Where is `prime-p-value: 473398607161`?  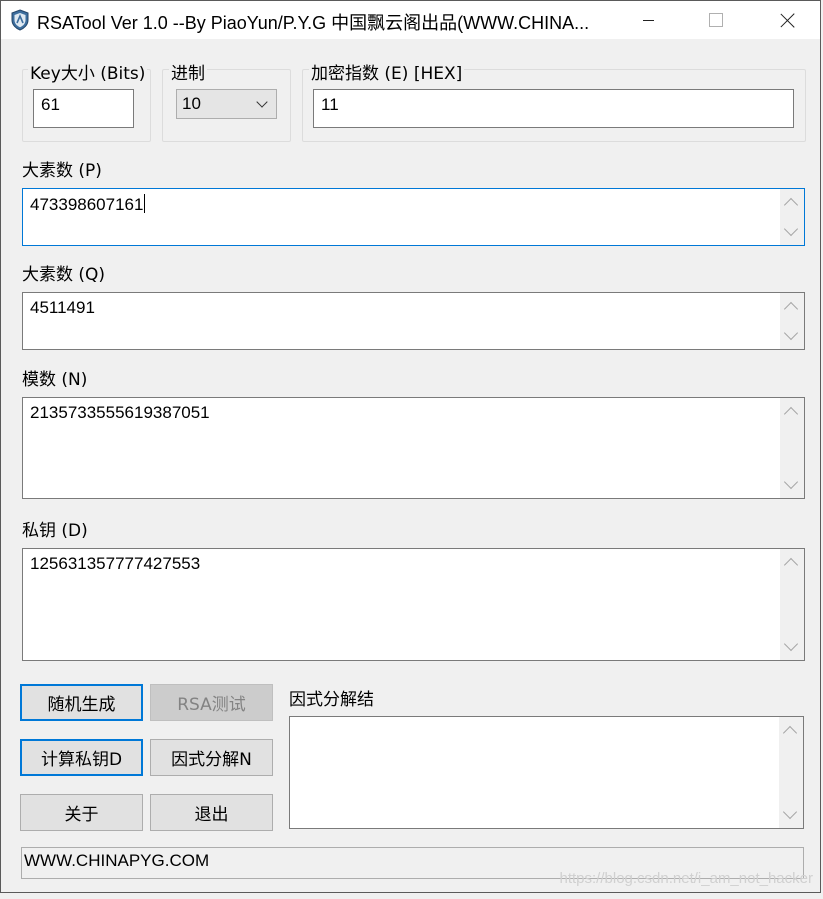 prime-p-value: 473398607161 is located at coordinates (87, 204).